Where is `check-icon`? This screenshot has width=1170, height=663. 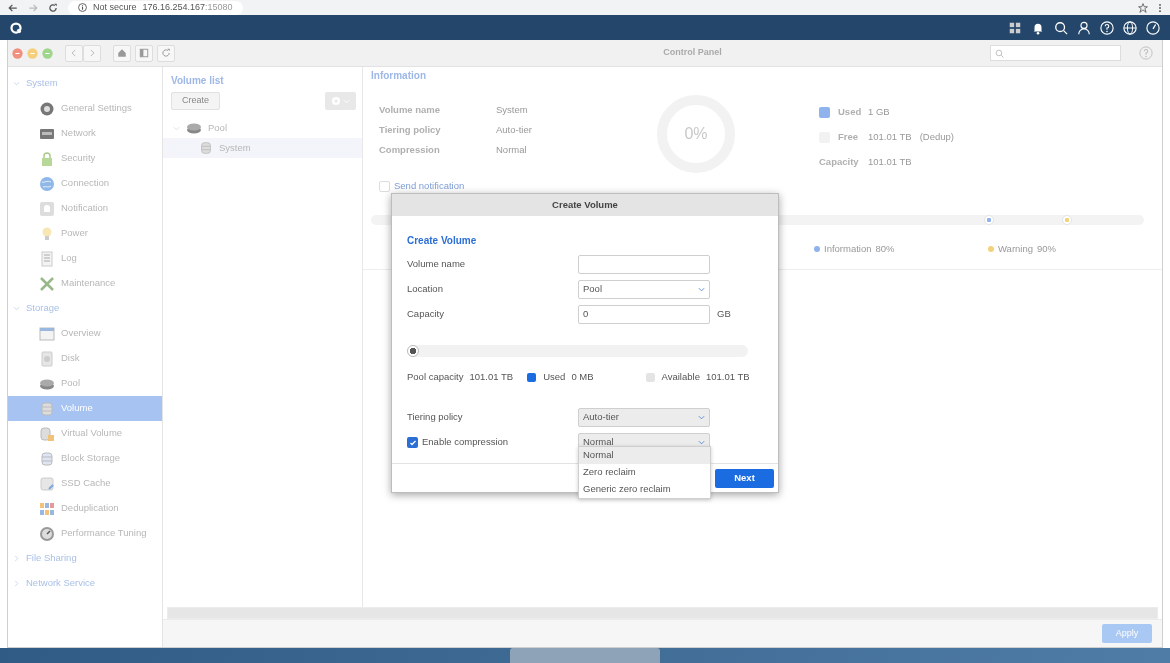
check-icon is located at coordinates (412, 442).